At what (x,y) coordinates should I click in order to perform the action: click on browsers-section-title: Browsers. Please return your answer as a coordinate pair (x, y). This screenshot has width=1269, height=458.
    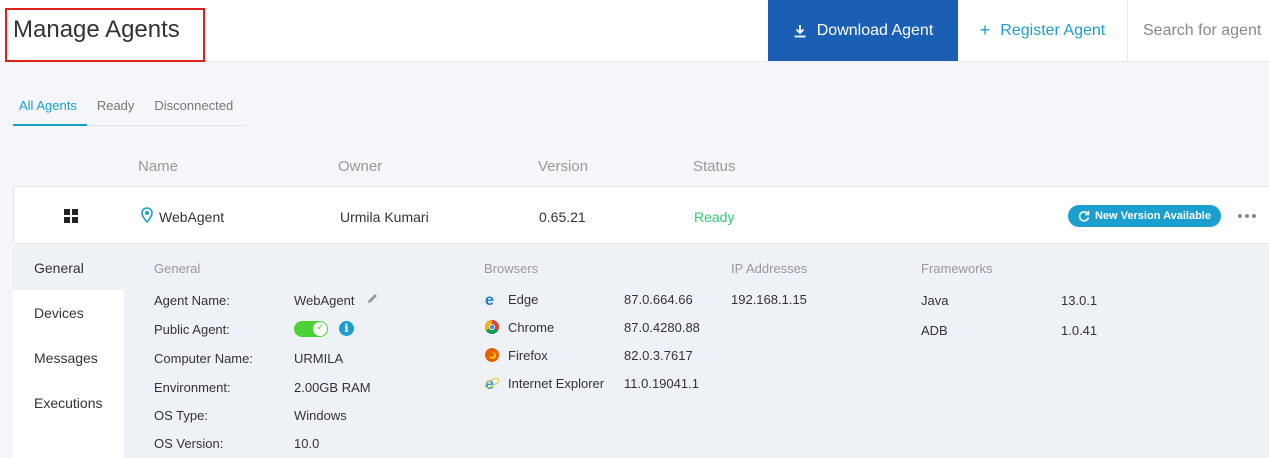
    Looking at the image, I should click on (511, 268).